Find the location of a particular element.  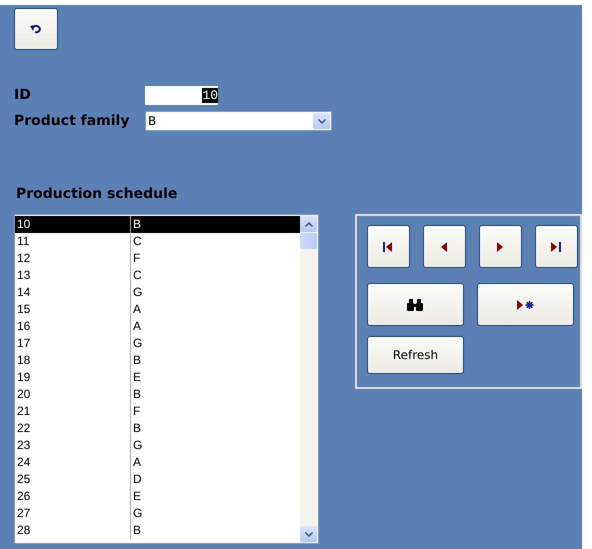

id-field: 10 is located at coordinates (181, 95).